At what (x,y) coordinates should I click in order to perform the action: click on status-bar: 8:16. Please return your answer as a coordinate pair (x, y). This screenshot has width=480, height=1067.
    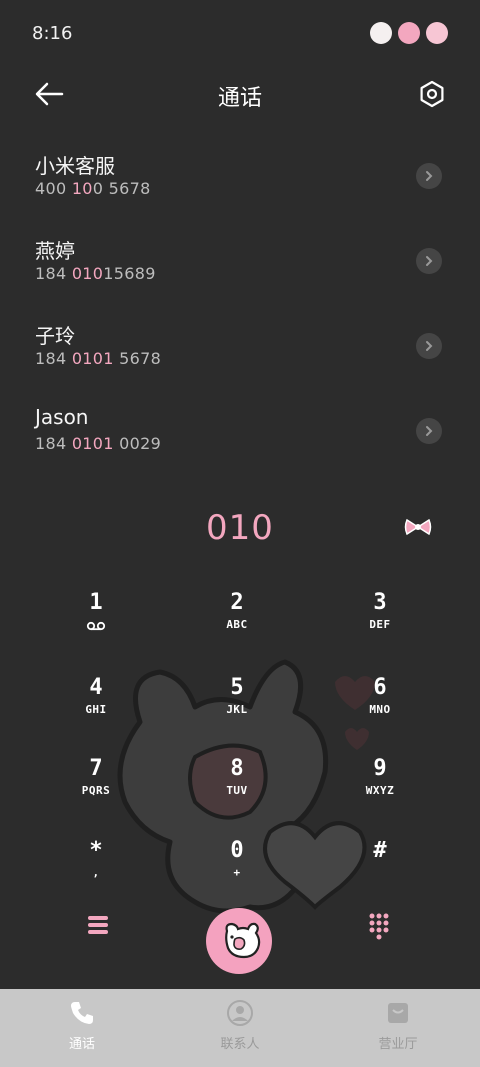
    Looking at the image, I should click on (240, 33).